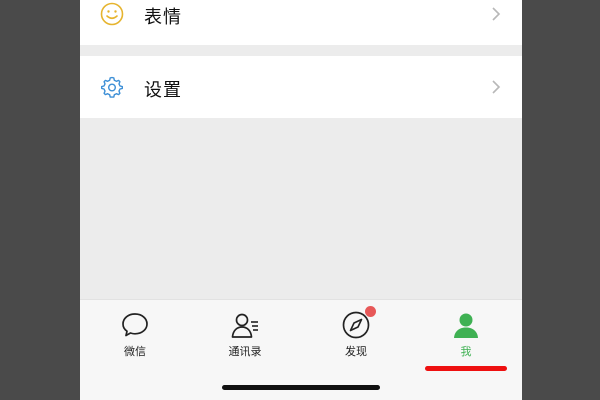  I want to click on home-indicator, so click(301, 387).